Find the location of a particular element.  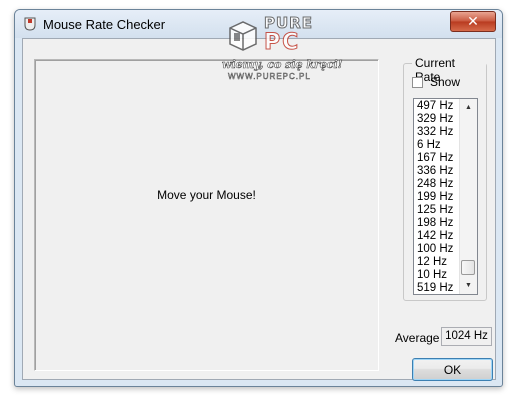

show-checkbox-label: Show is located at coordinates (445, 82).